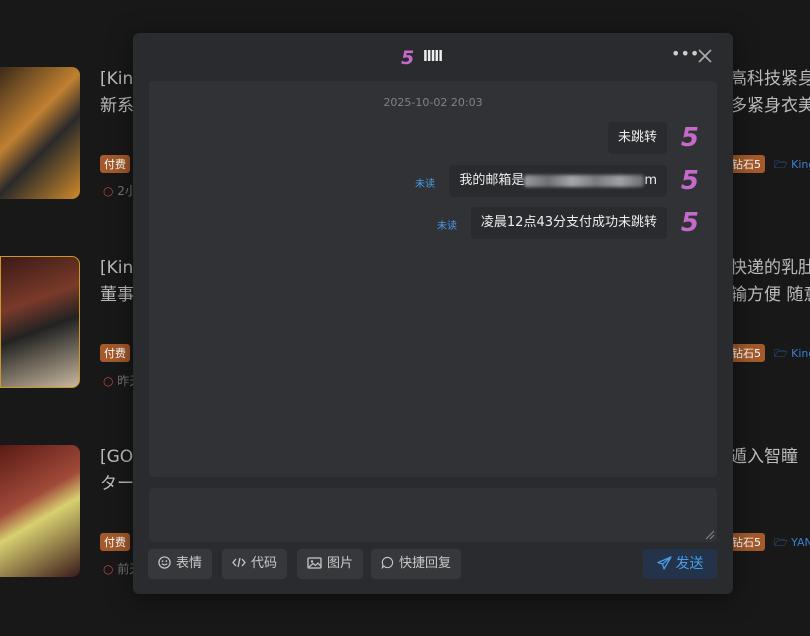  Describe the element at coordinates (709, 534) in the screenshot. I see `resize-handle-icon` at that location.